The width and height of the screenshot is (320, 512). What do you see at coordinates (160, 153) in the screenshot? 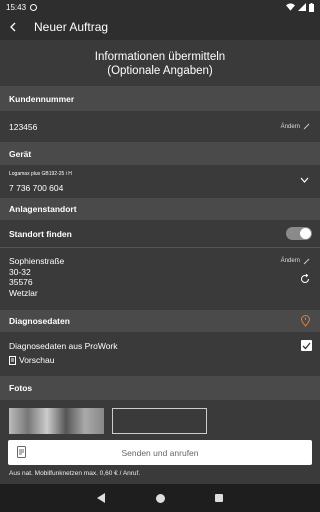
I see `section-device: Gerät` at bounding box center [160, 153].